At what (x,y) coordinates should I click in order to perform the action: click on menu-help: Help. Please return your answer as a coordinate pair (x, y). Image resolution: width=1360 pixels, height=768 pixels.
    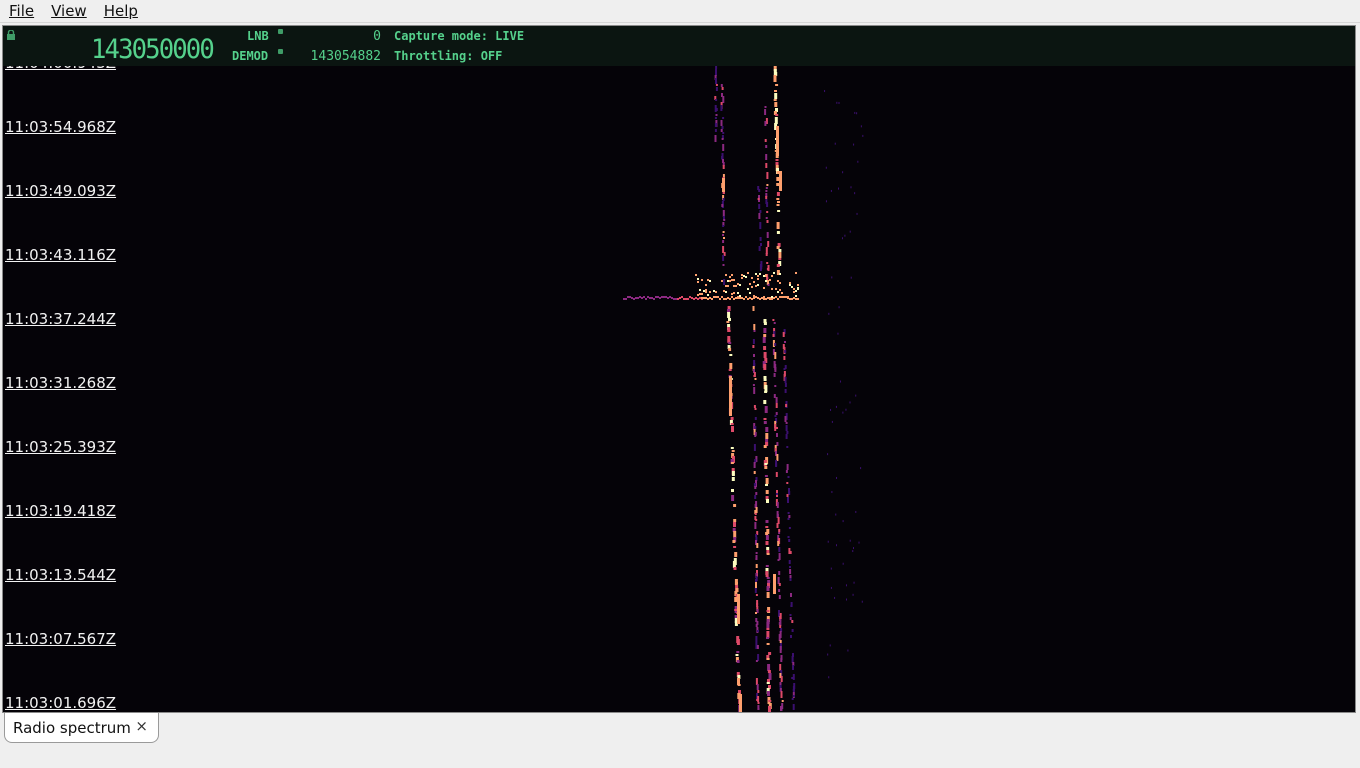
    Looking at the image, I should click on (120, 11).